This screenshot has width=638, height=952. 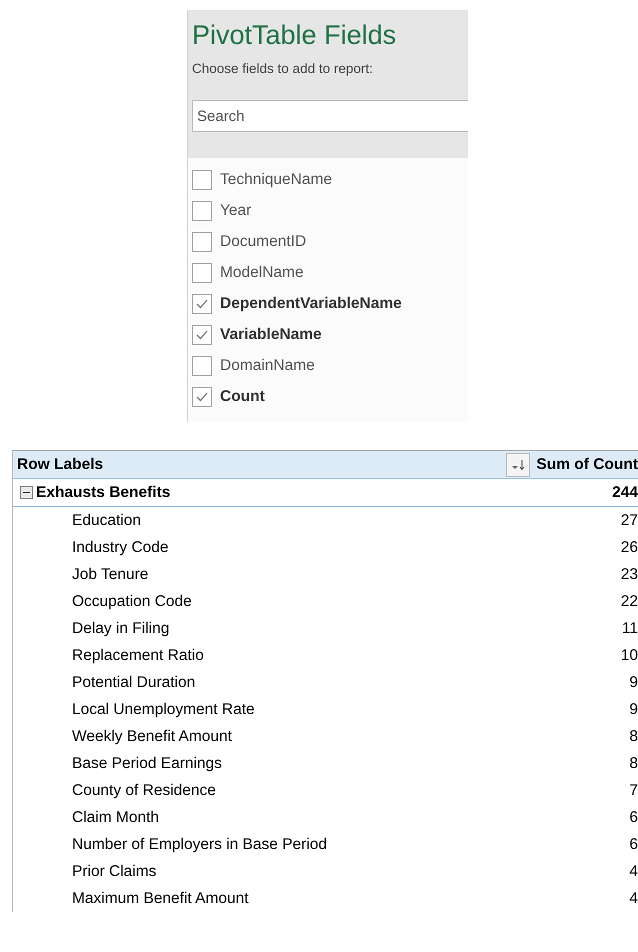 What do you see at coordinates (263, 241) in the screenshot?
I see `field-label: DocumentID` at bounding box center [263, 241].